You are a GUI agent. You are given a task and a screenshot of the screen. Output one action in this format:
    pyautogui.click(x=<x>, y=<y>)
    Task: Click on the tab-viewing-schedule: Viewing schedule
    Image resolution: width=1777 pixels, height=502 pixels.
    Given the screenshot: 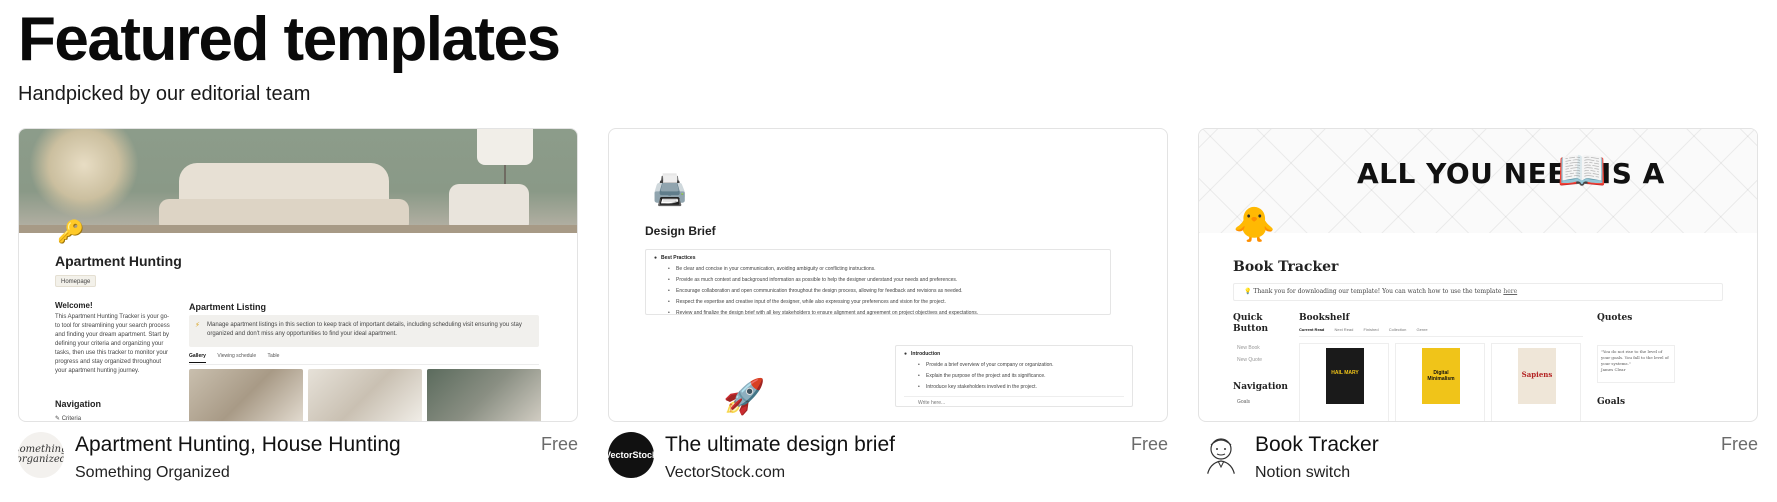 What is the action you would take?
    pyautogui.click(x=237, y=356)
    